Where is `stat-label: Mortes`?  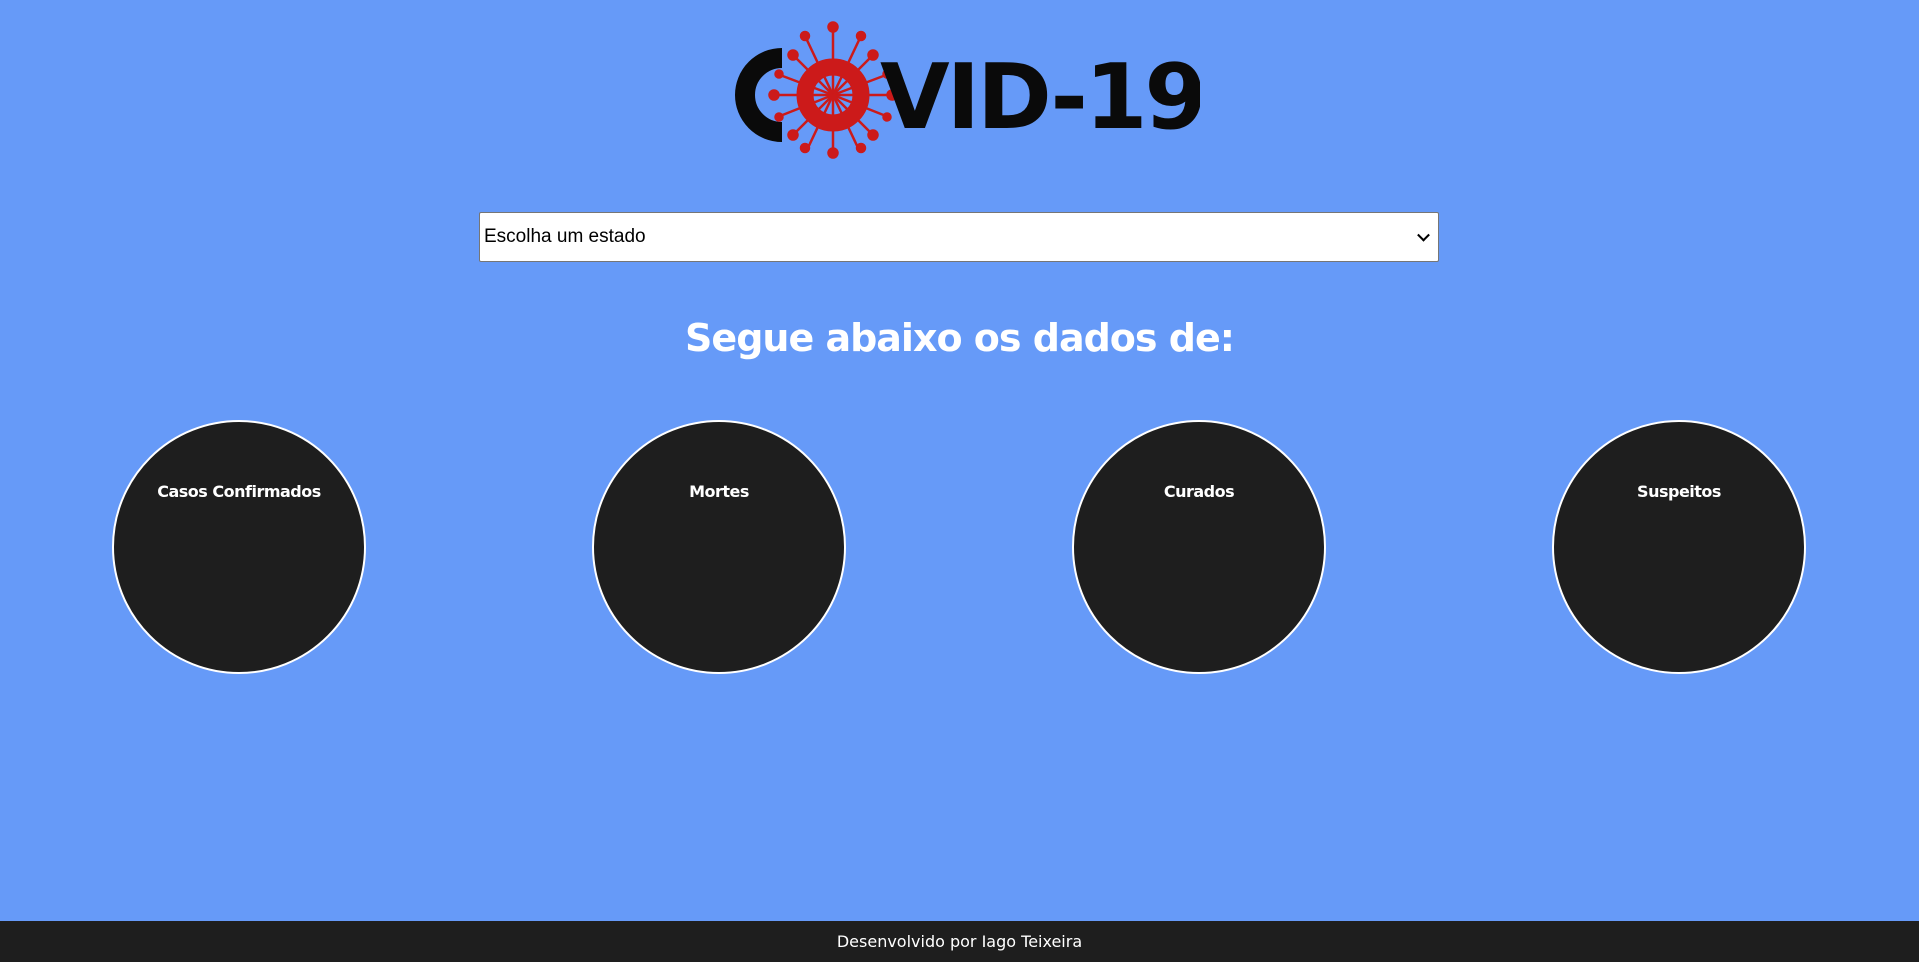 stat-label: Mortes is located at coordinates (719, 491).